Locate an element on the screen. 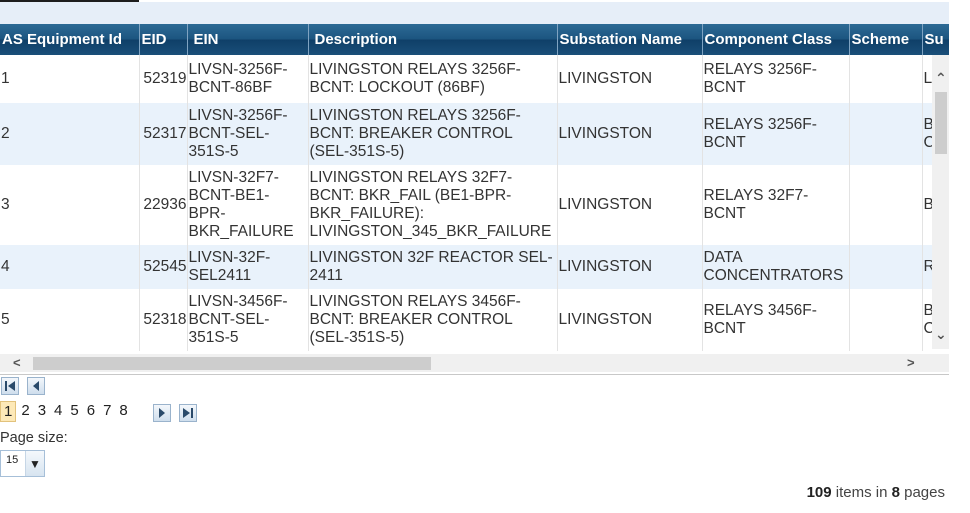 The width and height of the screenshot is (970, 513). component-class-cell: DATA CONCENTRATORS is located at coordinates (776, 267).